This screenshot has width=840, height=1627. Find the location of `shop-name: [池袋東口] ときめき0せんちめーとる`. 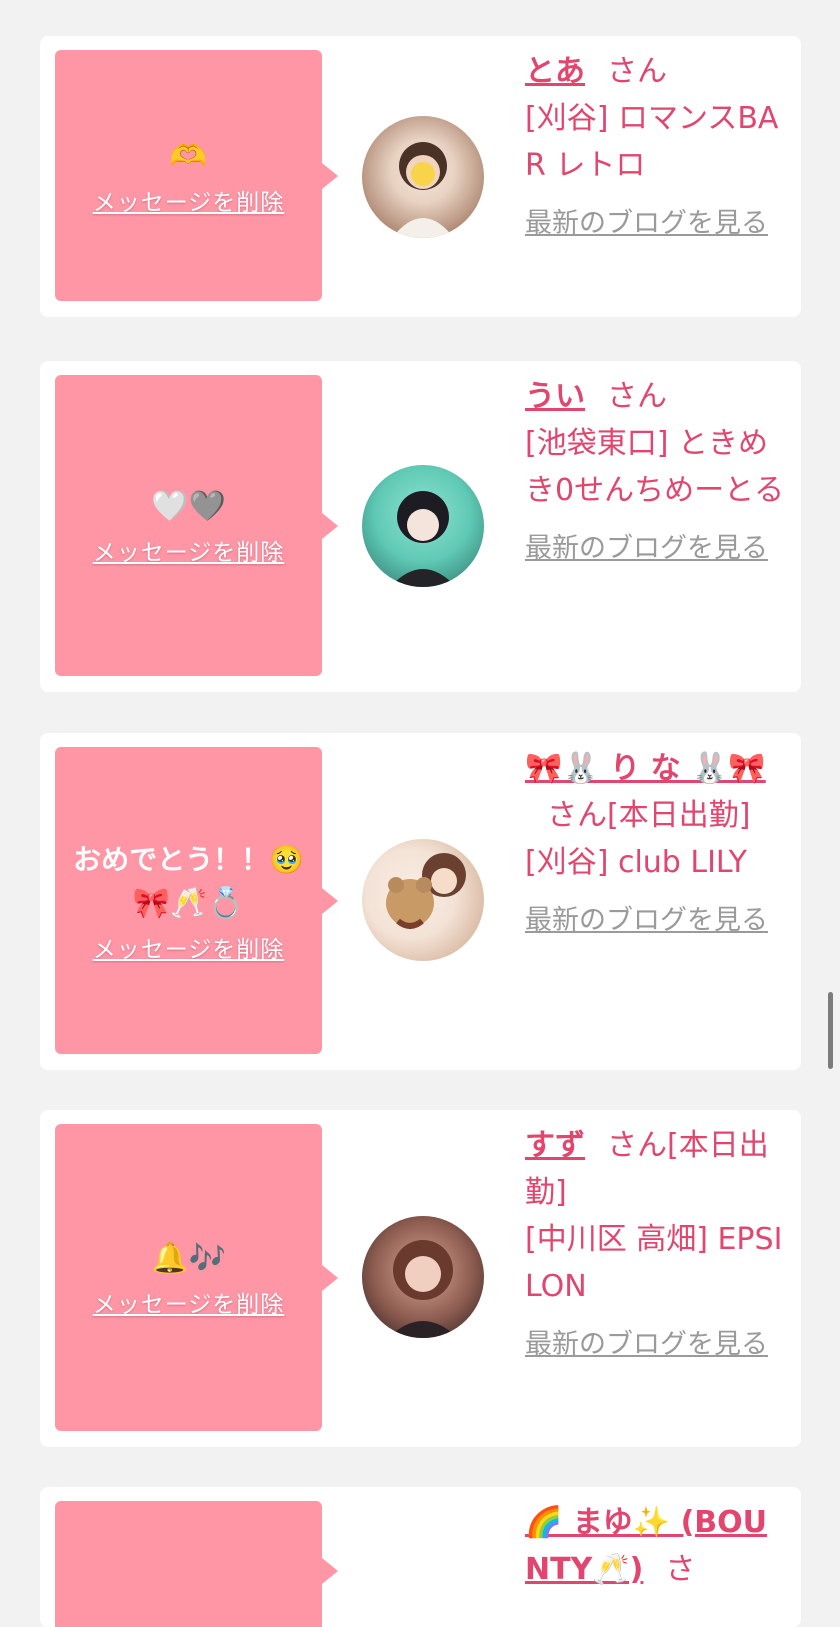

shop-name: [池袋東口] ときめき0せんちめーとる is located at coordinates (655, 467).